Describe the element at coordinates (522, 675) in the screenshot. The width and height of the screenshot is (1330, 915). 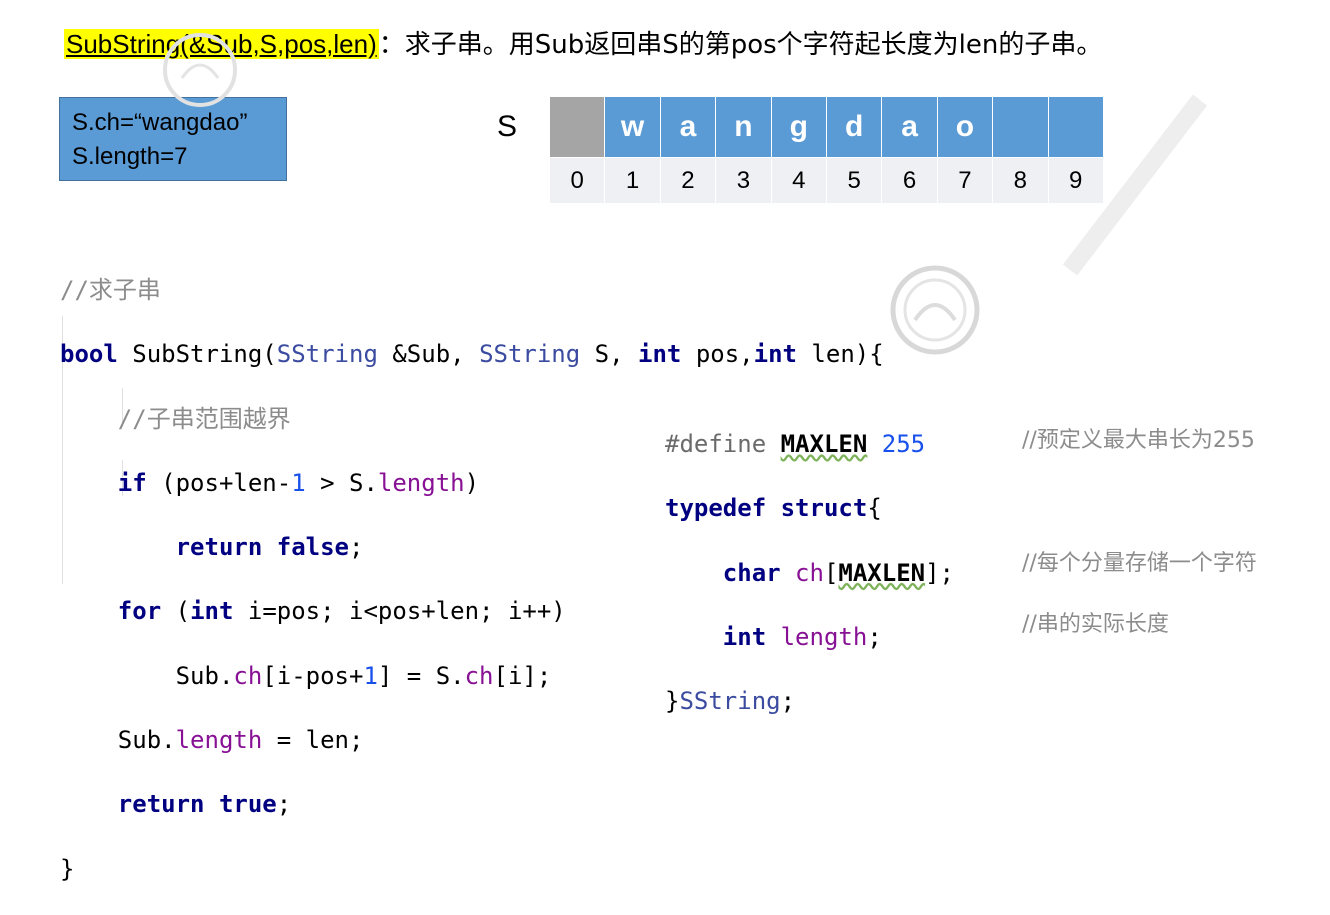
I see `code-text: [i];` at that location.